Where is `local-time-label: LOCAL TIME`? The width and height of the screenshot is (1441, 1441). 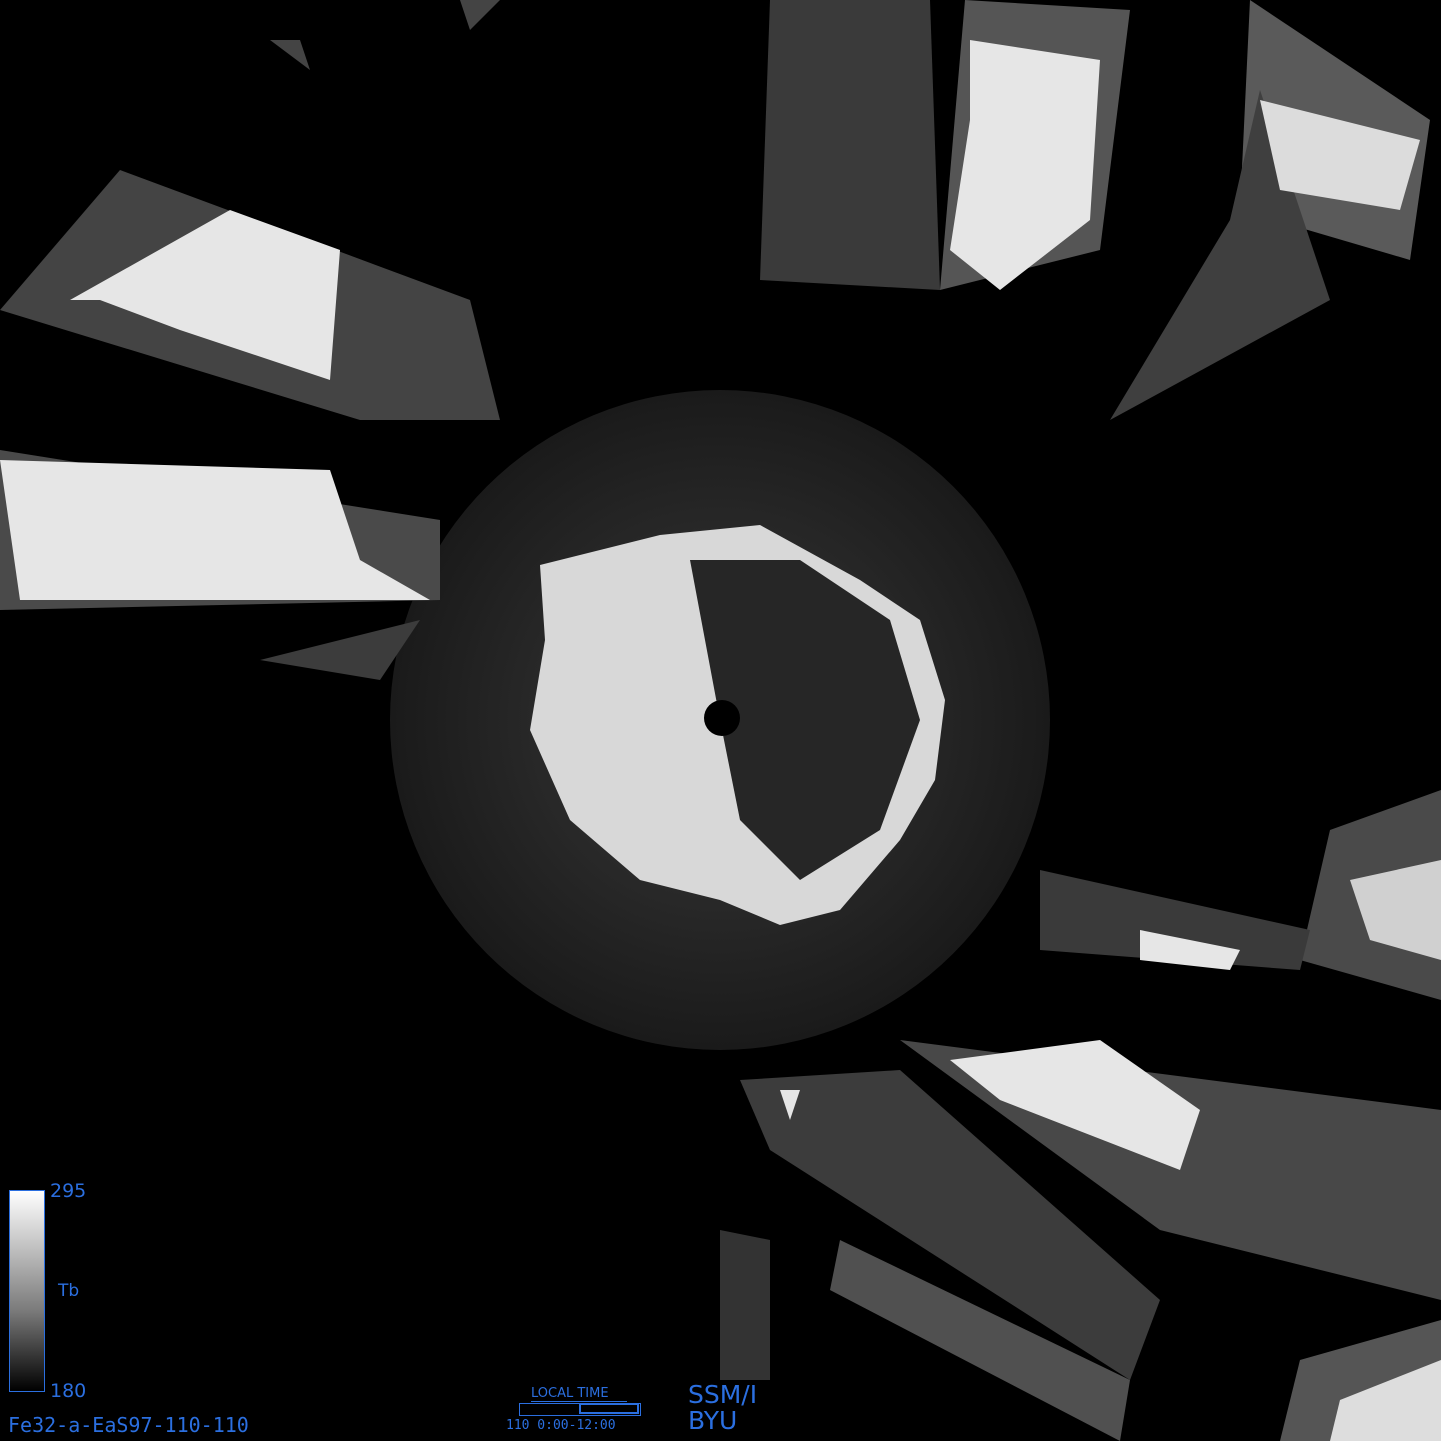 local-time-label: LOCAL TIME is located at coordinates (570, 1393).